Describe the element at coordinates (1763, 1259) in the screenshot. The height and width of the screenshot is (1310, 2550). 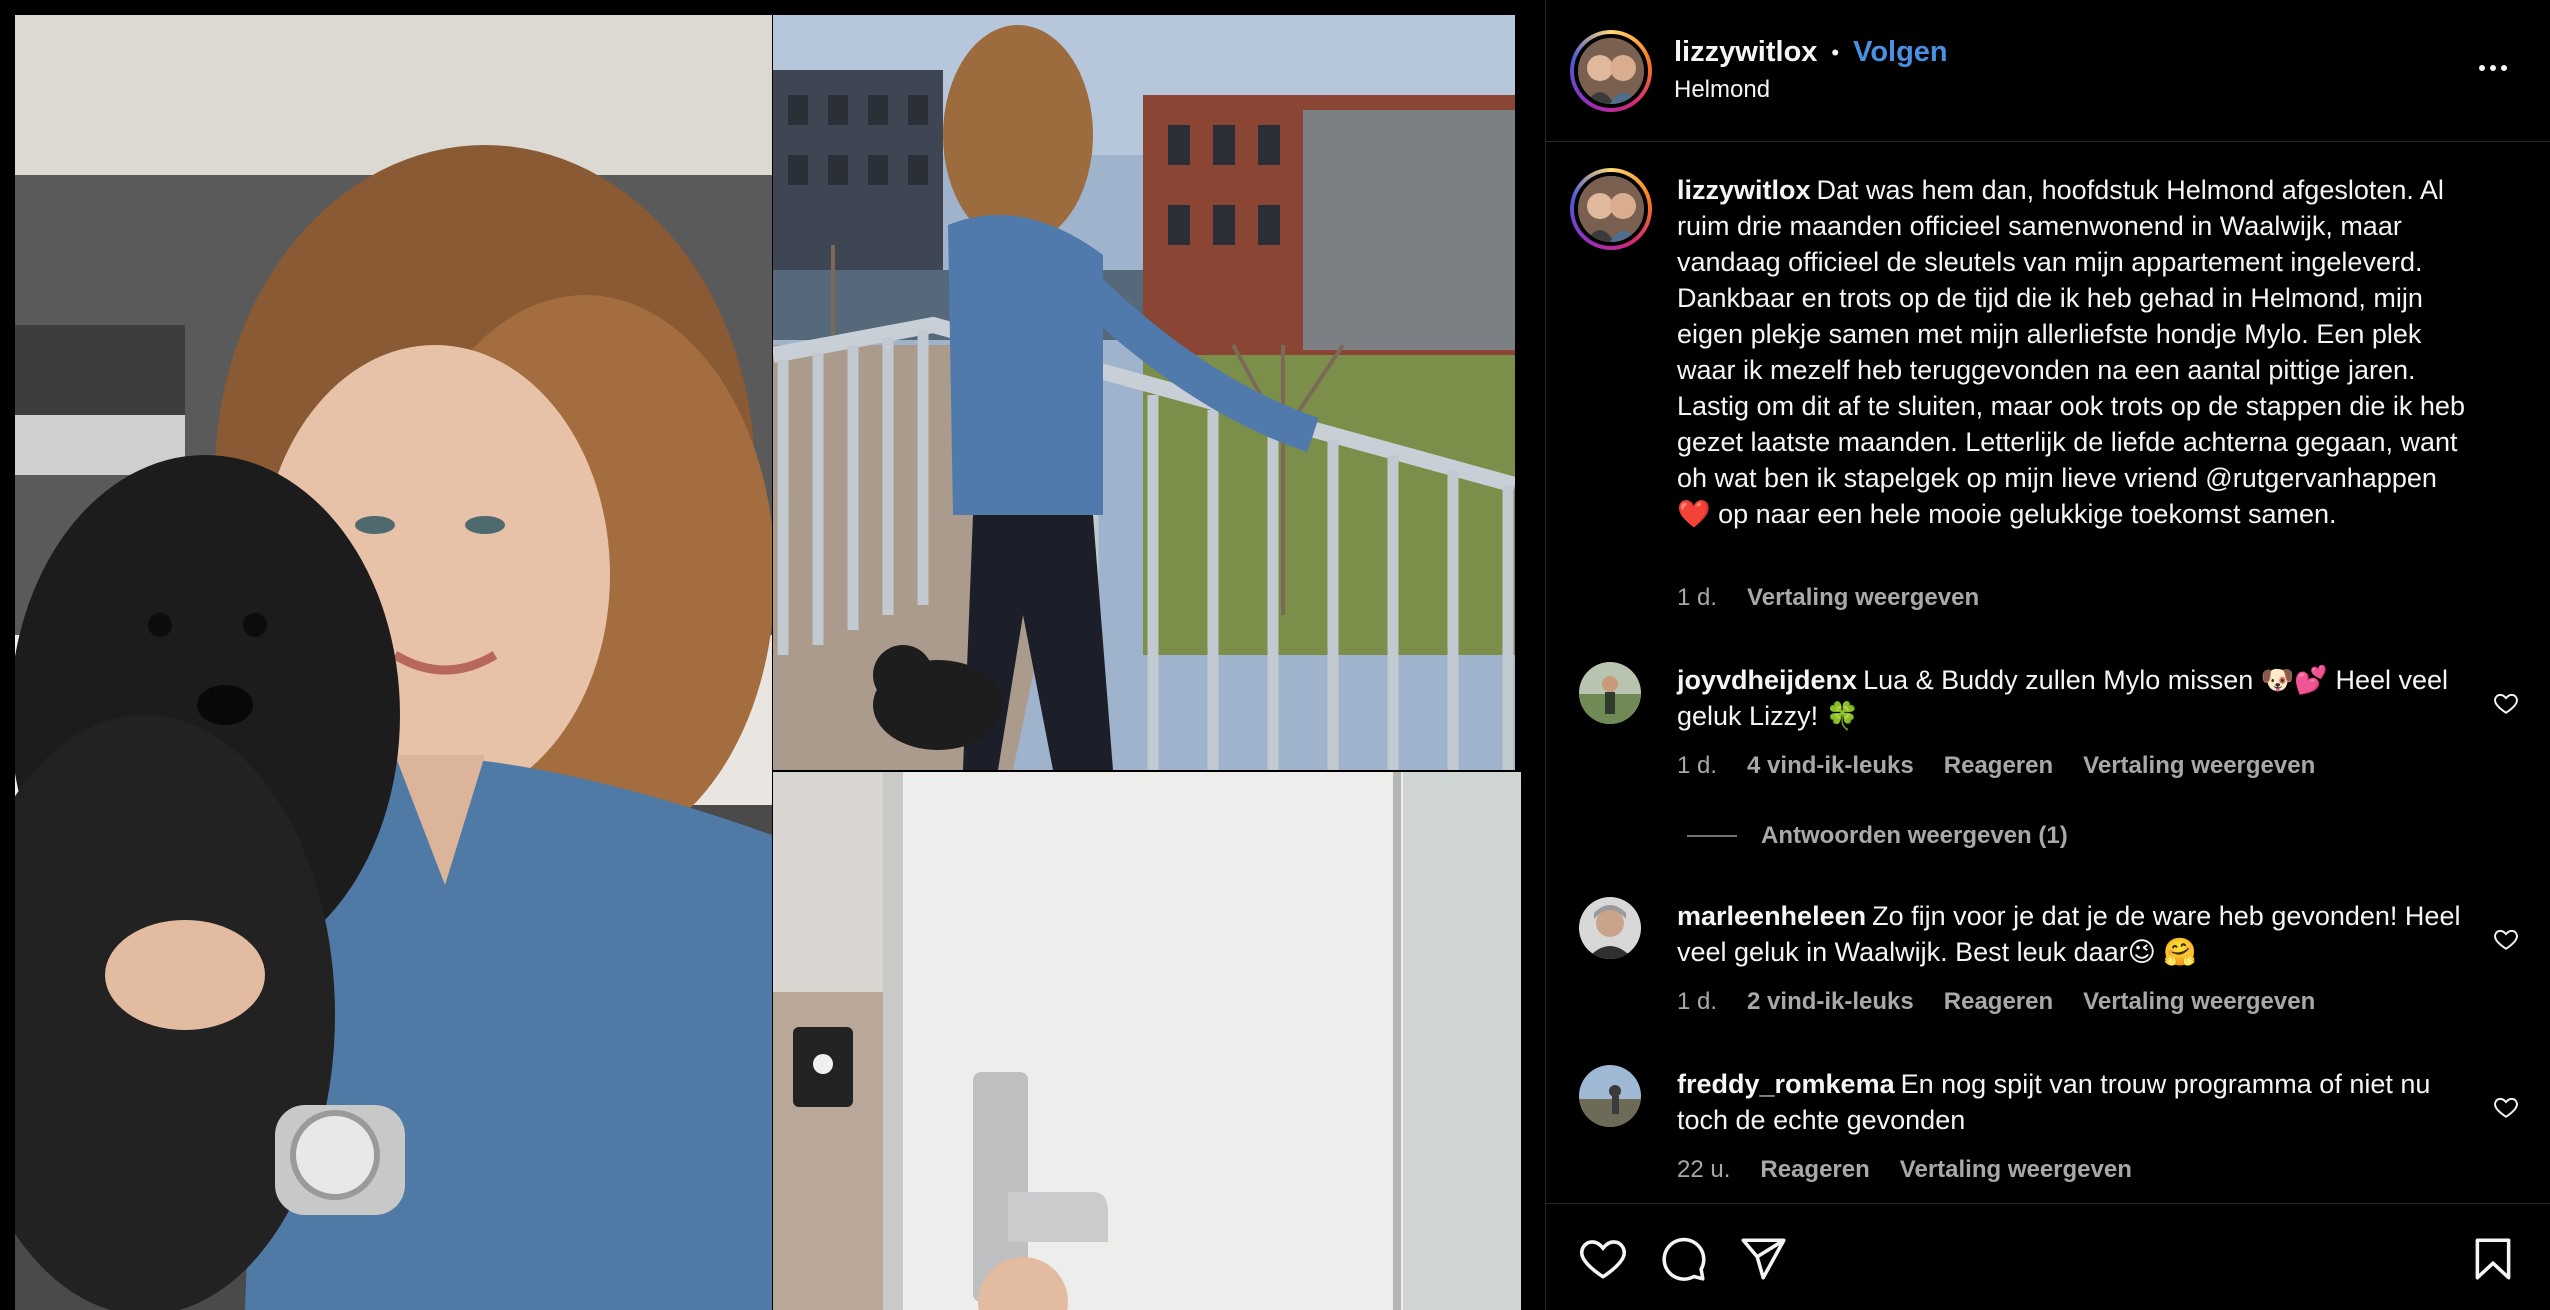
I see `send-icon` at that location.